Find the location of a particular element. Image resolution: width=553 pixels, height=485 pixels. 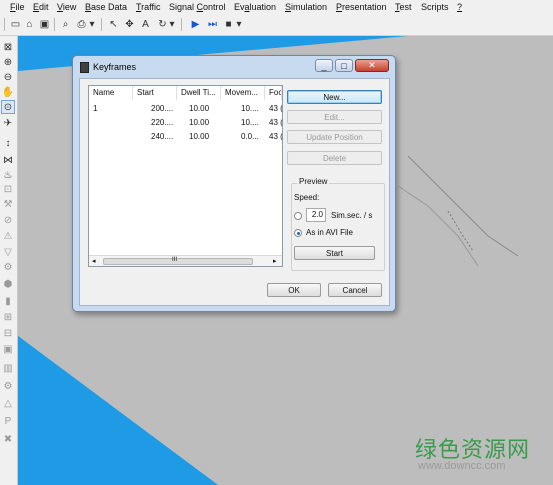

traffic-light-icon is located at coordinates (84, 67).